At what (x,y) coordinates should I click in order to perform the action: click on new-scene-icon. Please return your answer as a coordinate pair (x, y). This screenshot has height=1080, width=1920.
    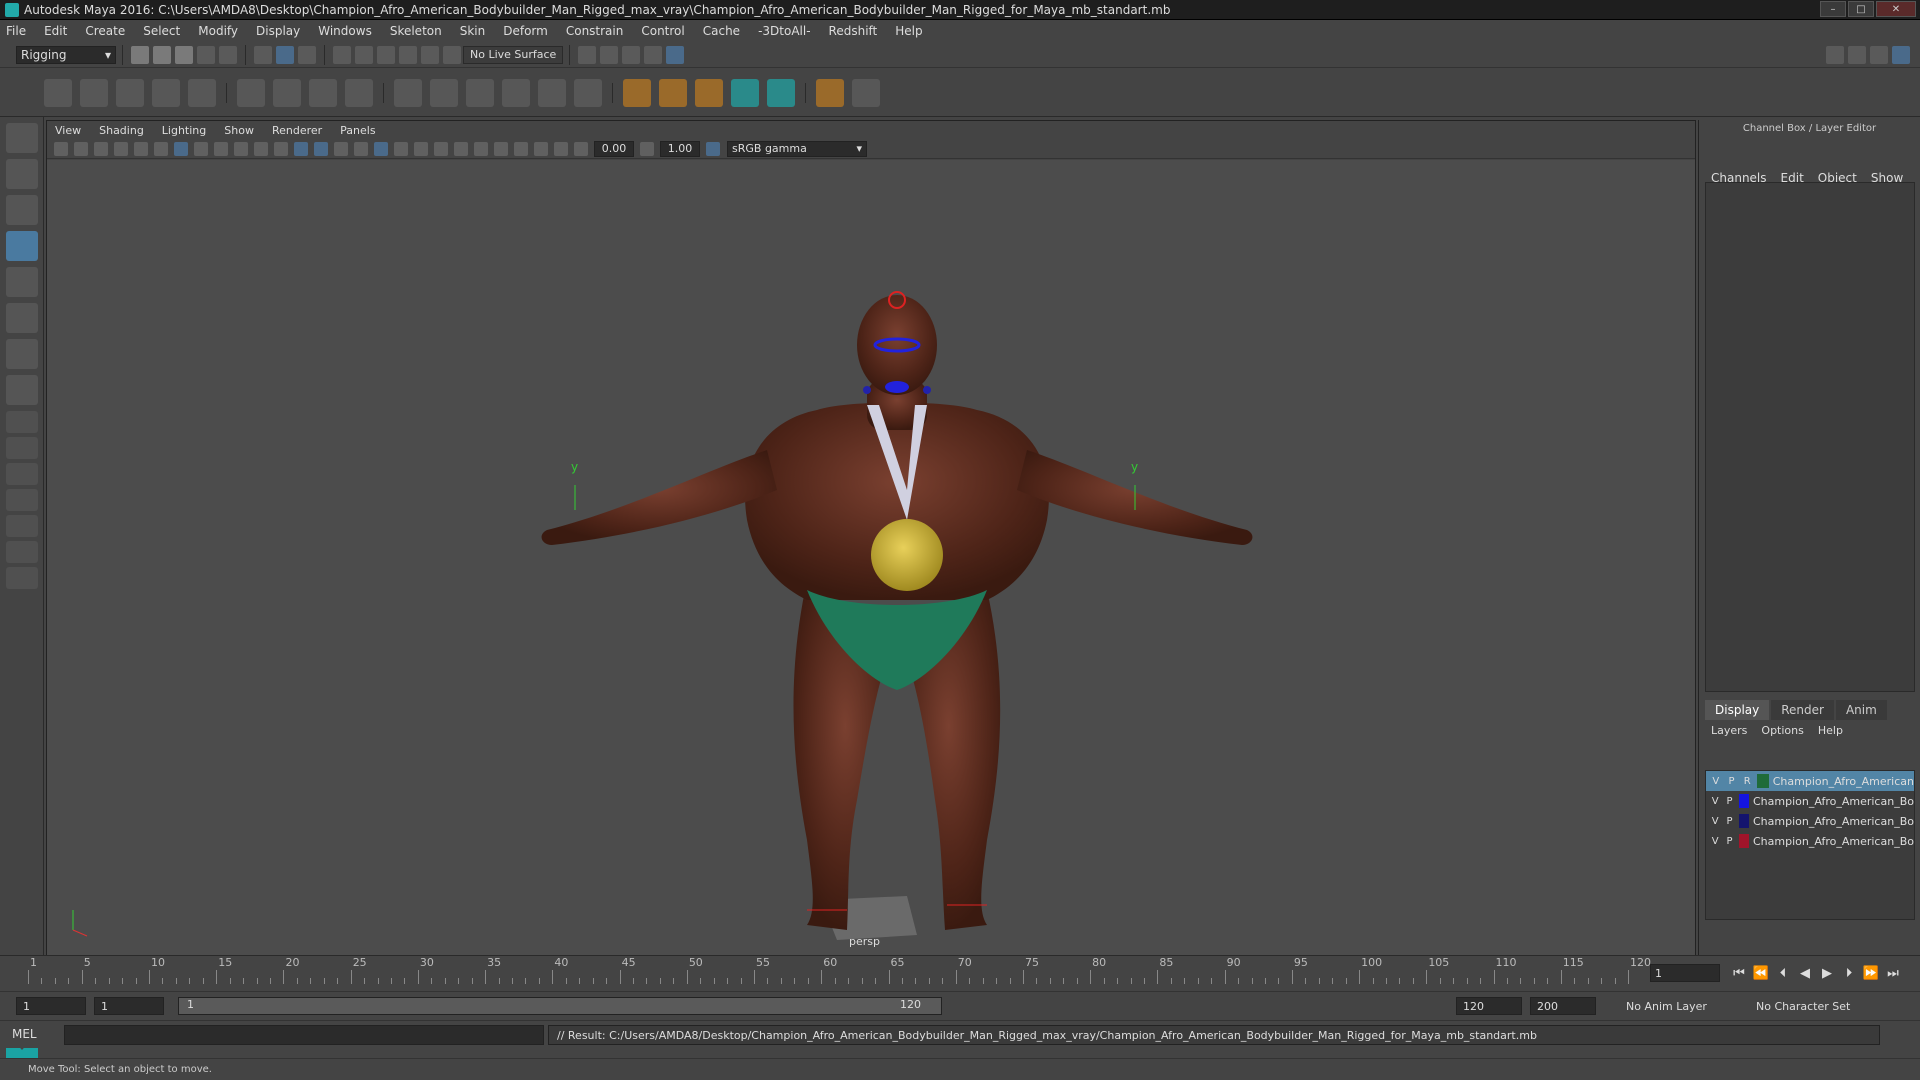
    Looking at the image, I should click on (140, 54).